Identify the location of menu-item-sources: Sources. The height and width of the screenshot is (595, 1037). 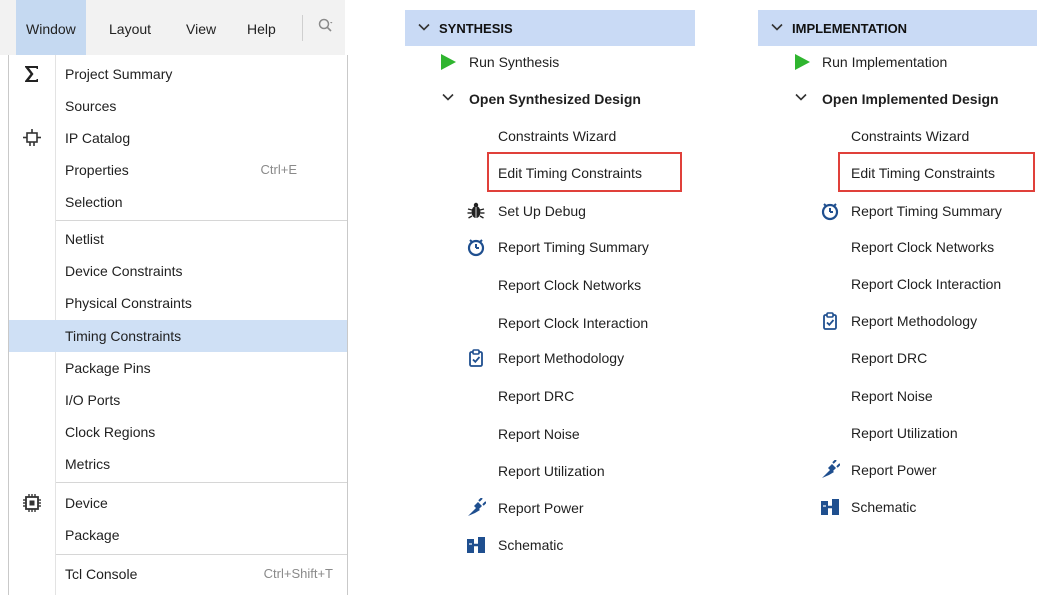
(178, 106).